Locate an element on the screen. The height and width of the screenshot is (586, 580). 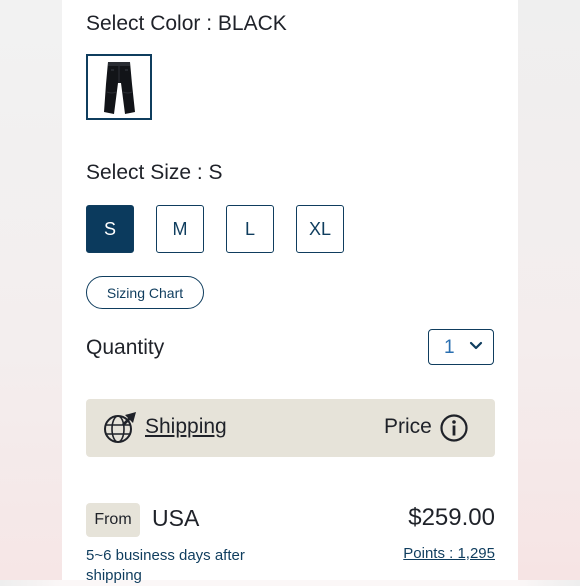
points-link: Points : 1,295 is located at coordinates (449, 553).